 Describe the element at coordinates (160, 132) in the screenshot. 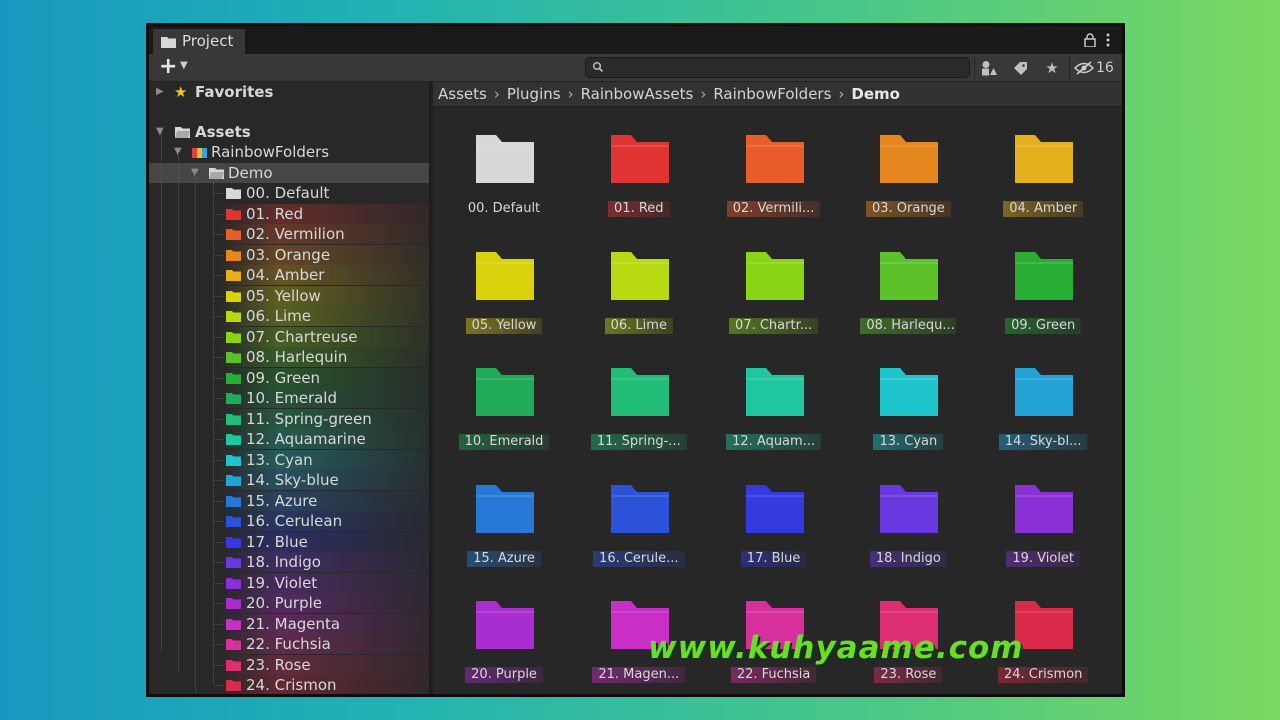

I see `collapse-arrow-icon: ▼` at that location.